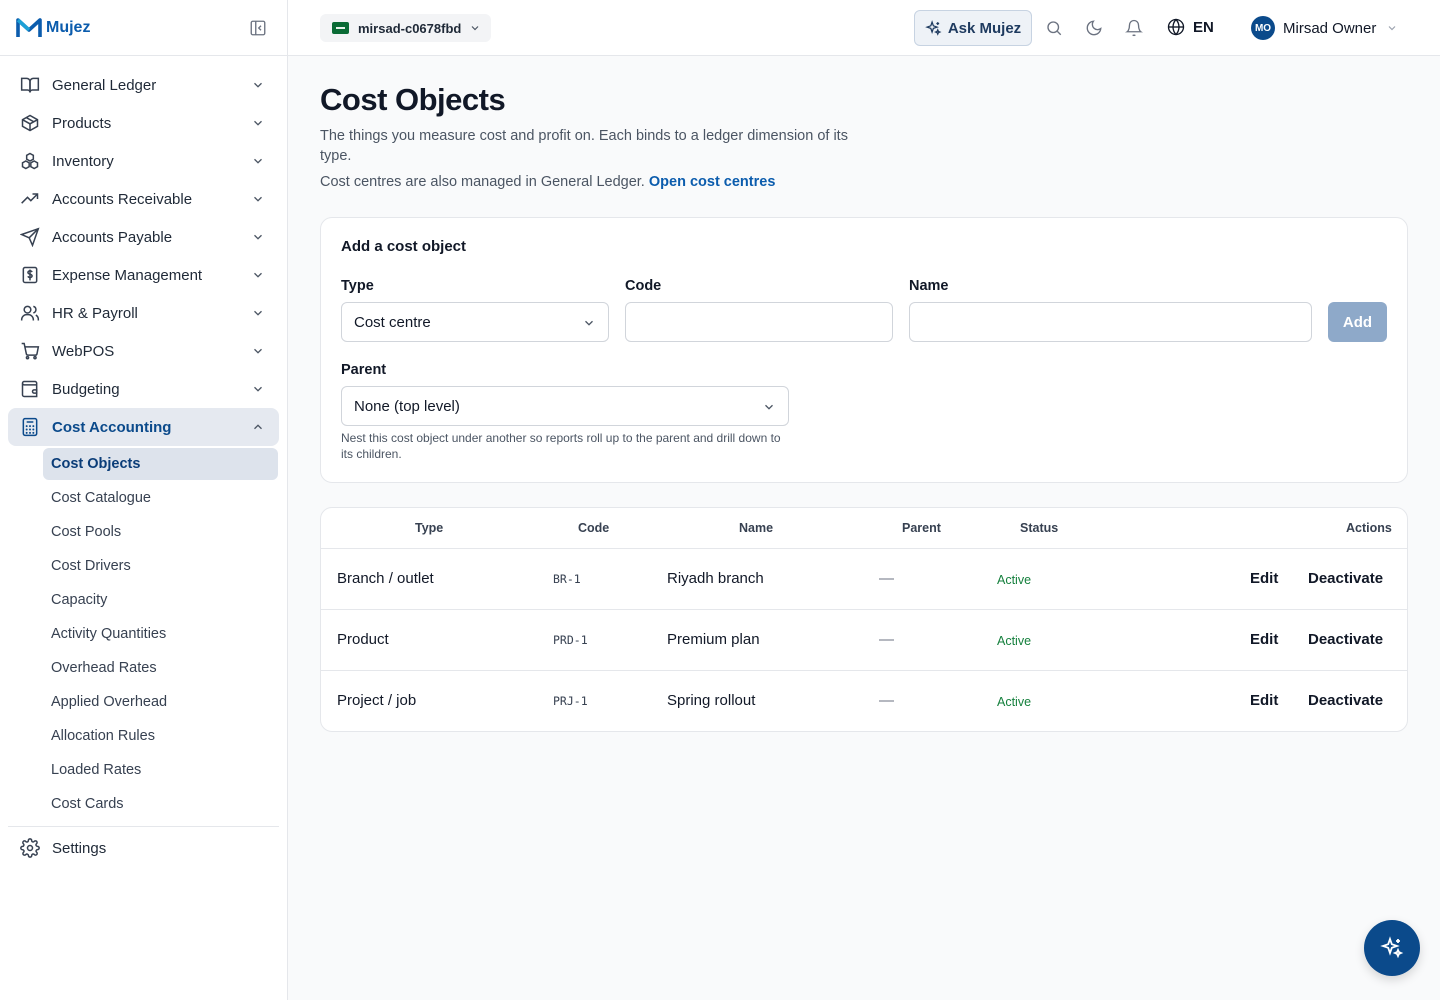 This screenshot has width=1440, height=1000. What do you see at coordinates (160, 702) in the screenshot?
I see `subnav-item-applied-overhead: Applied Overhead` at bounding box center [160, 702].